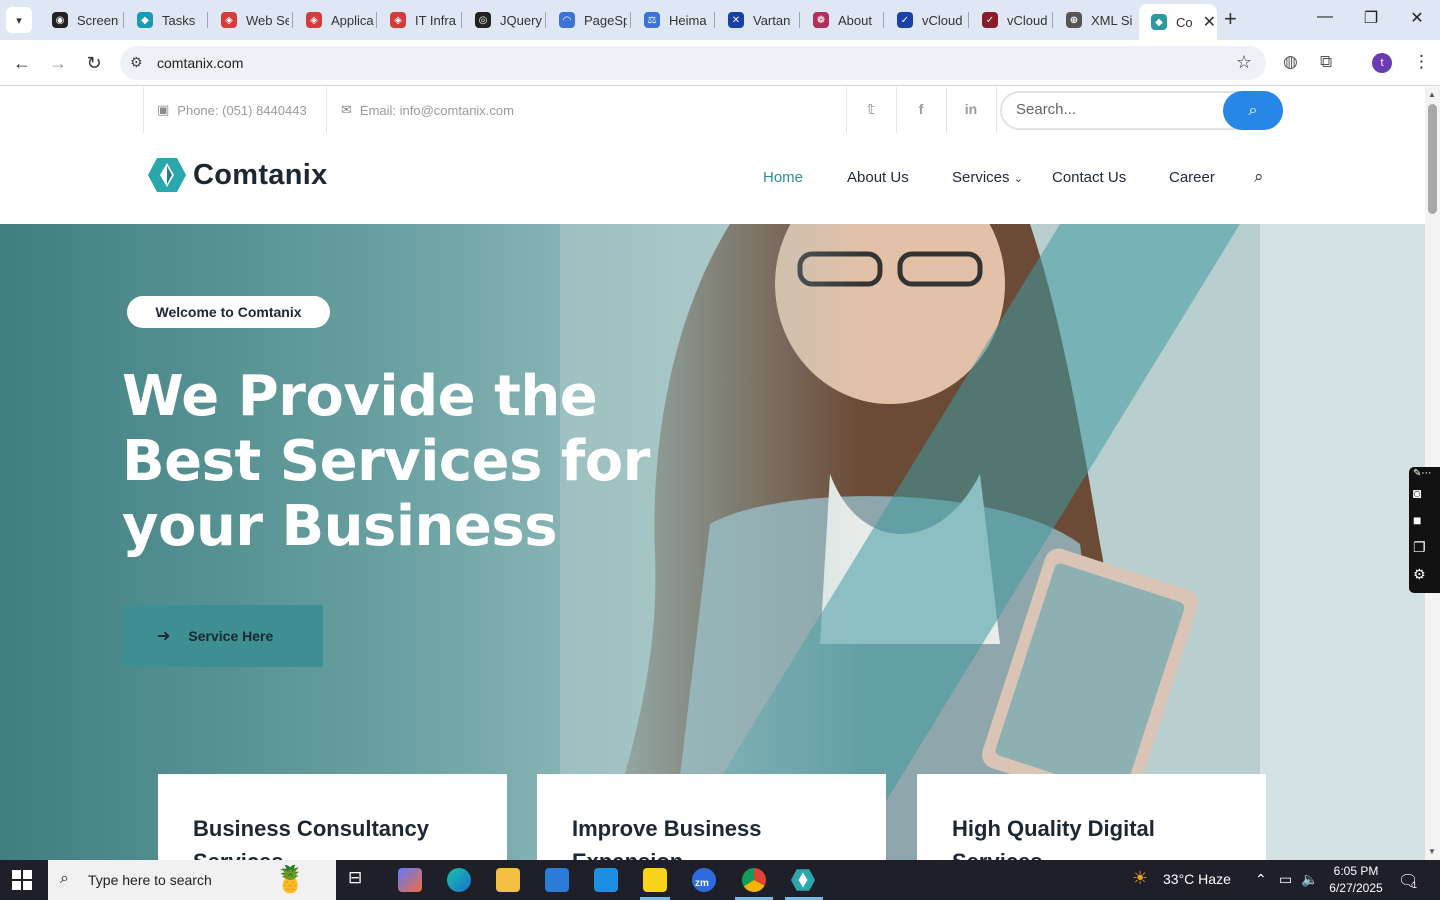 This screenshot has width=1440, height=900. Describe the element at coordinates (971, 109) in the screenshot. I see `linkedin-icon: in` at that location.